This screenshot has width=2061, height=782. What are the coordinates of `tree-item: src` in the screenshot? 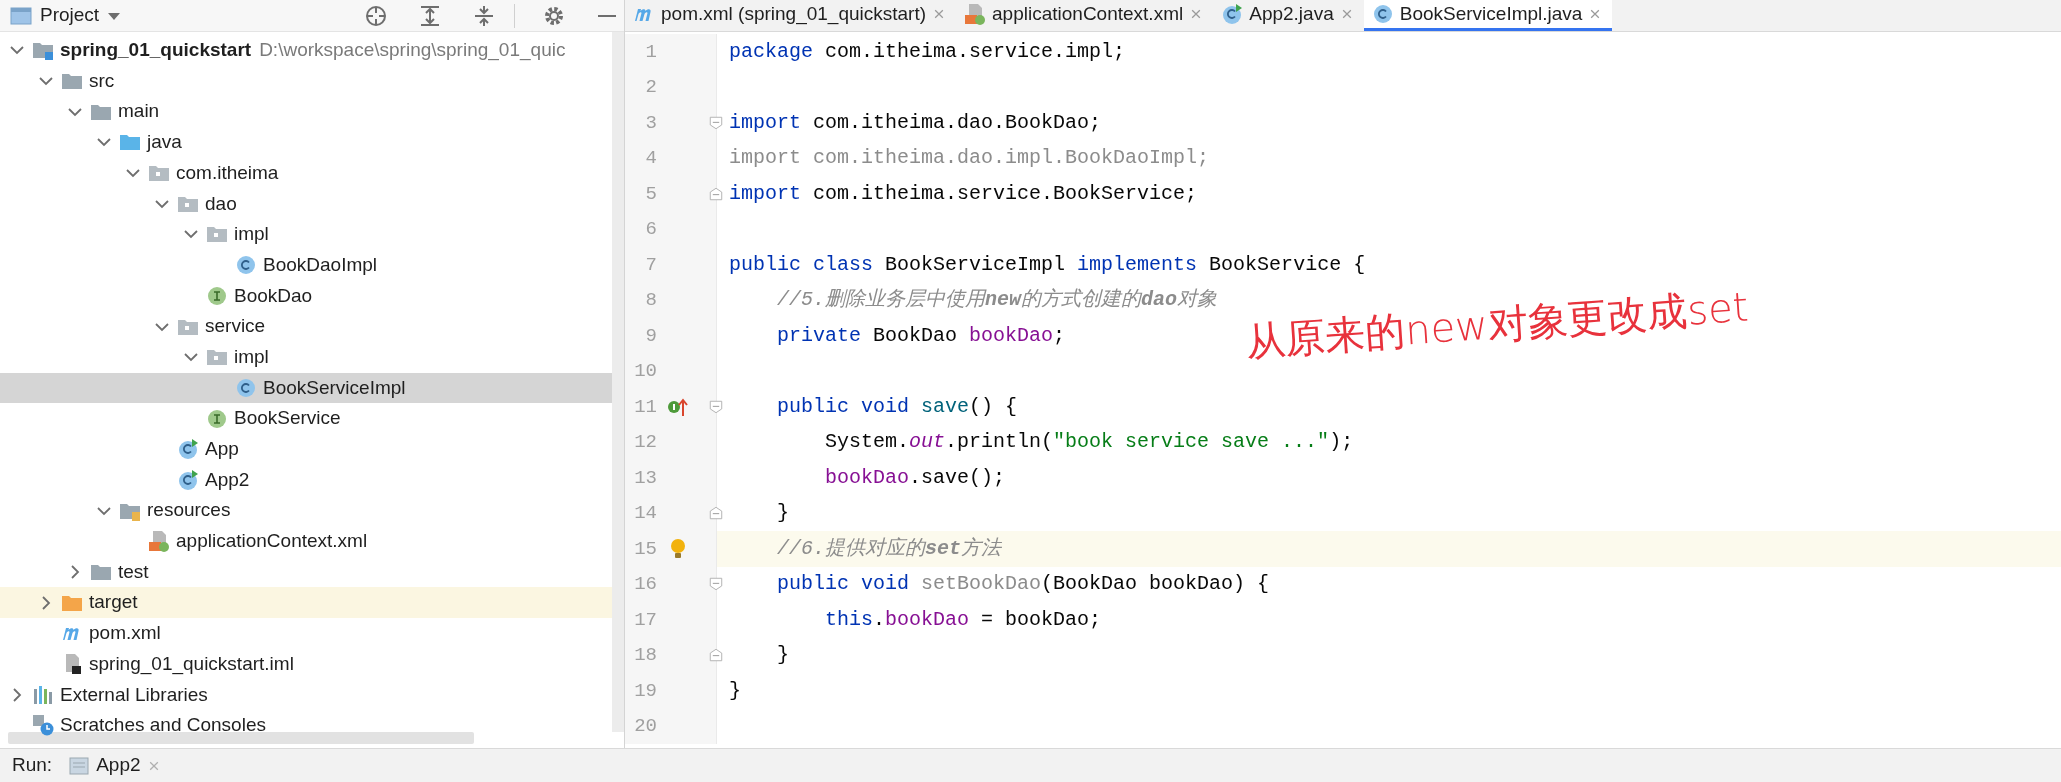 It's located at (102, 81).